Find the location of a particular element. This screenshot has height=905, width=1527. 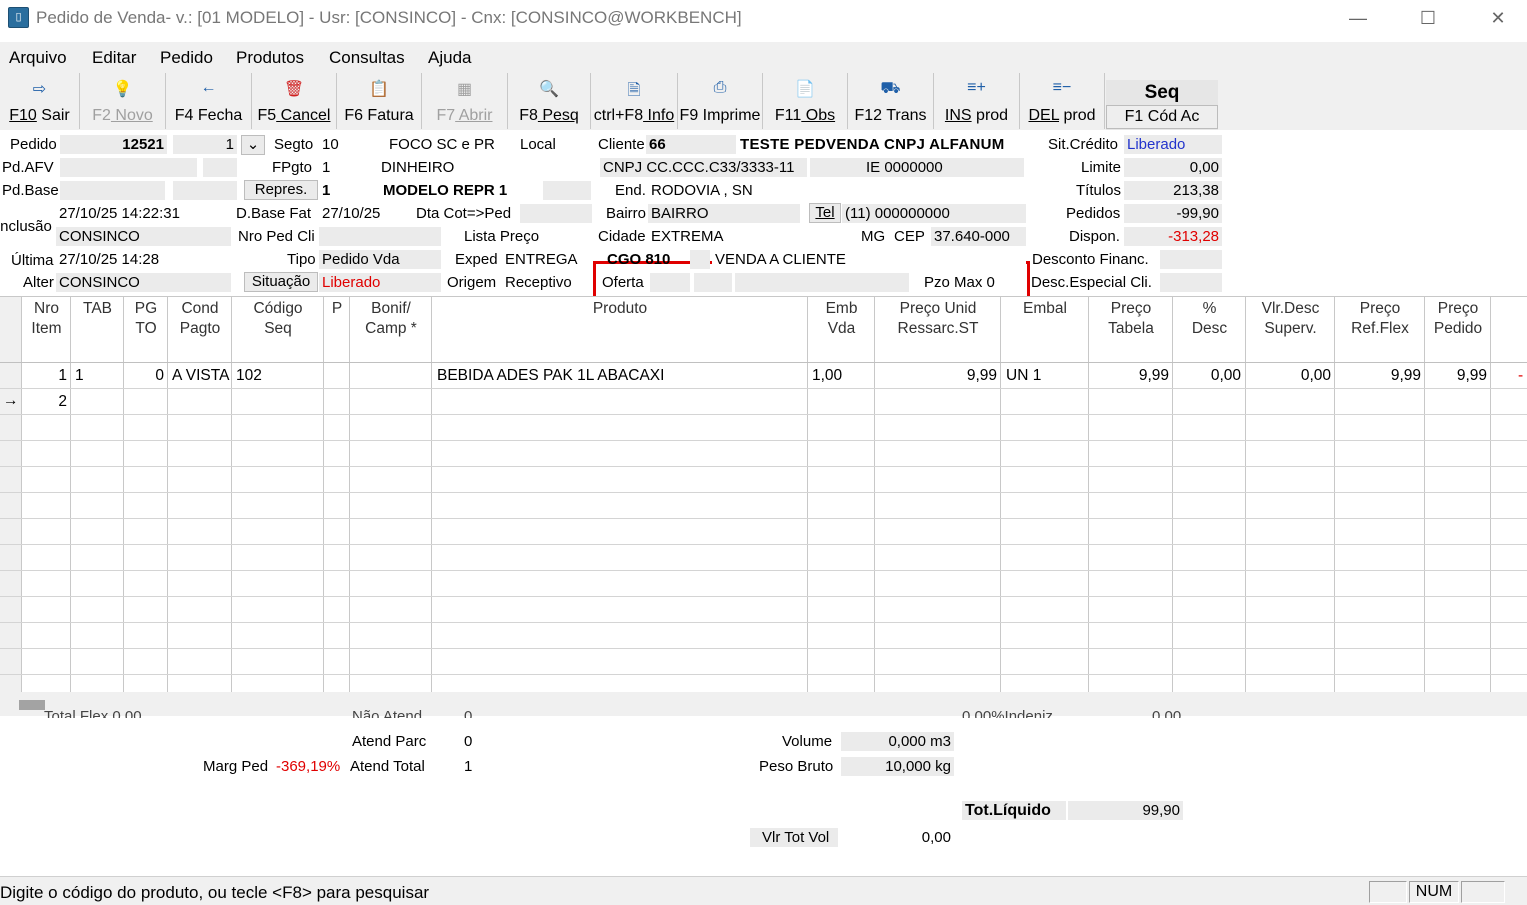

row1-pgto: 0 is located at coordinates (144, 376).